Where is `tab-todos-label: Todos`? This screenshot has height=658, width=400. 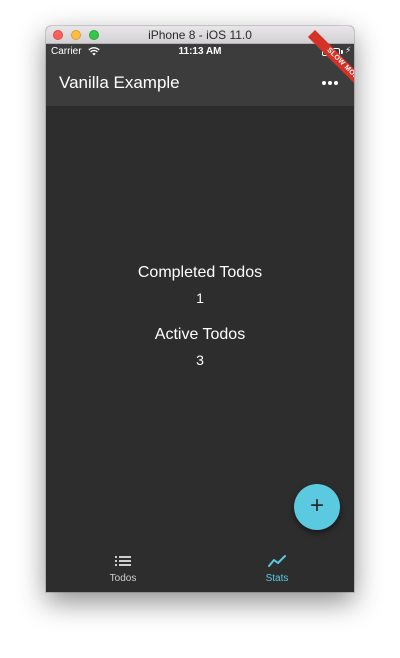
tab-todos-label: Todos is located at coordinates (123, 578).